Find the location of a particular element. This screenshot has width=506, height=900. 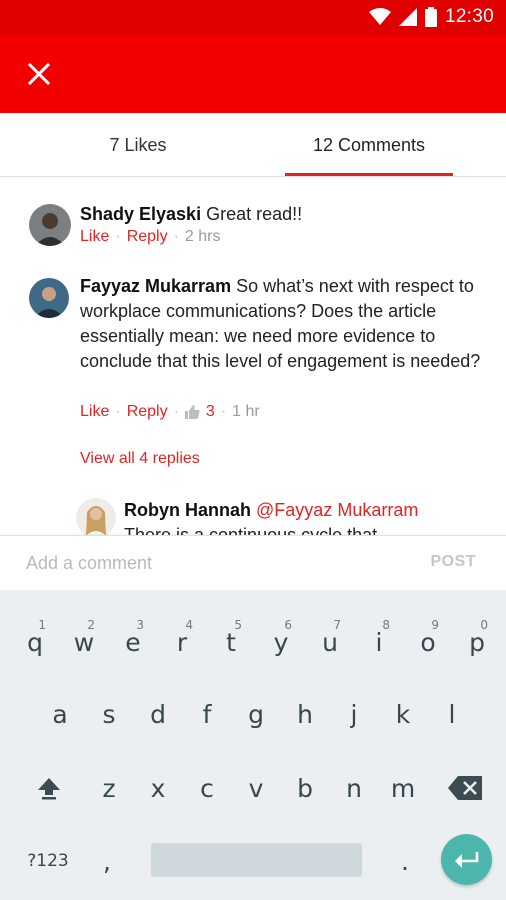

enter-key is located at coordinates (466, 859).